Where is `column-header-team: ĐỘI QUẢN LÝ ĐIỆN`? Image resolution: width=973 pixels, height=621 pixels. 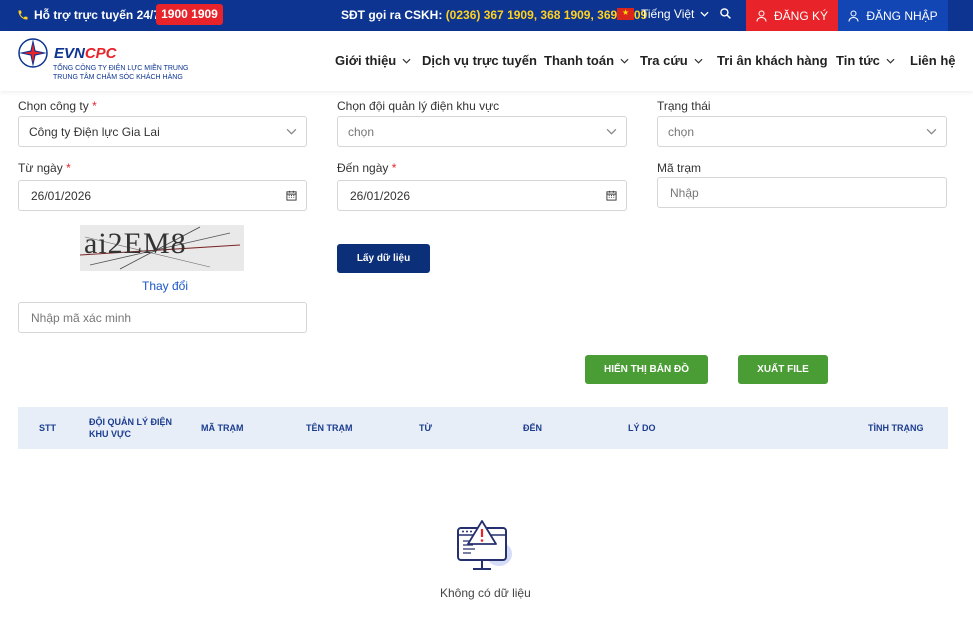 column-header-team: ĐỘI QUẢN LÝ ĐIỆN is located at coordinates (130, 422).